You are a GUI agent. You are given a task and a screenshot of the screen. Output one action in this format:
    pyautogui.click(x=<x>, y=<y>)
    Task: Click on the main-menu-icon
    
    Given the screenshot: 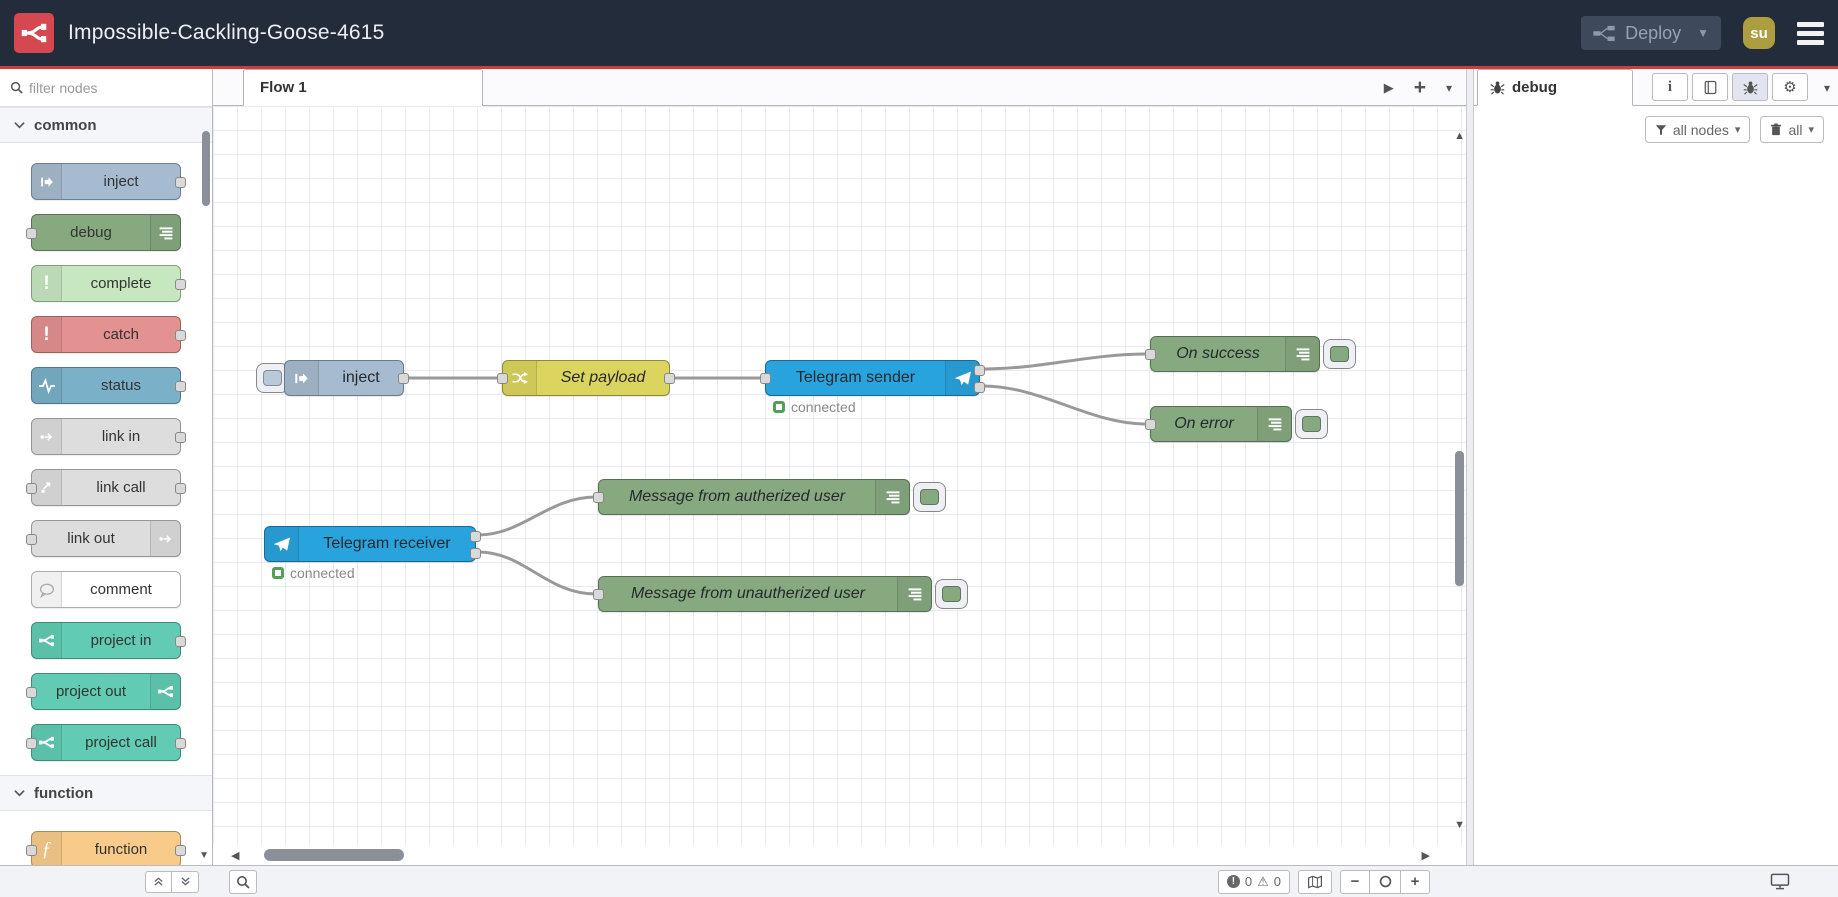 What is the action you would take?
    pyautogui.click(x=1810, y=33)
    